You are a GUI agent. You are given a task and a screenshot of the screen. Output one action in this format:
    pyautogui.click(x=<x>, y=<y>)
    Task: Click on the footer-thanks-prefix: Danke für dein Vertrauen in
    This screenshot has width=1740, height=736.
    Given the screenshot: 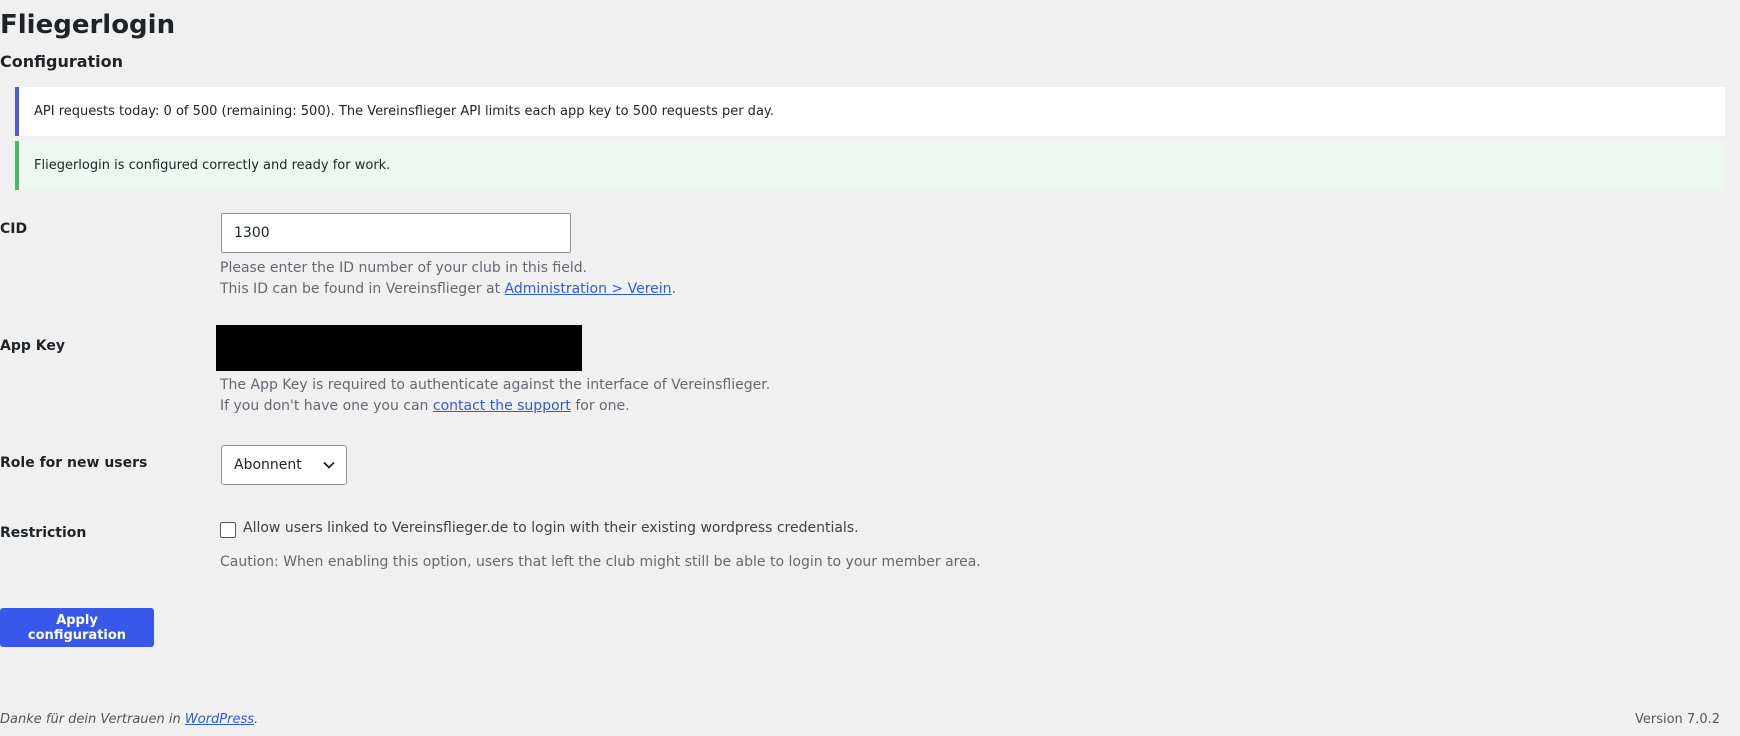 What is the action you would take?
    pyautogui.click(x=92, y=719)
    